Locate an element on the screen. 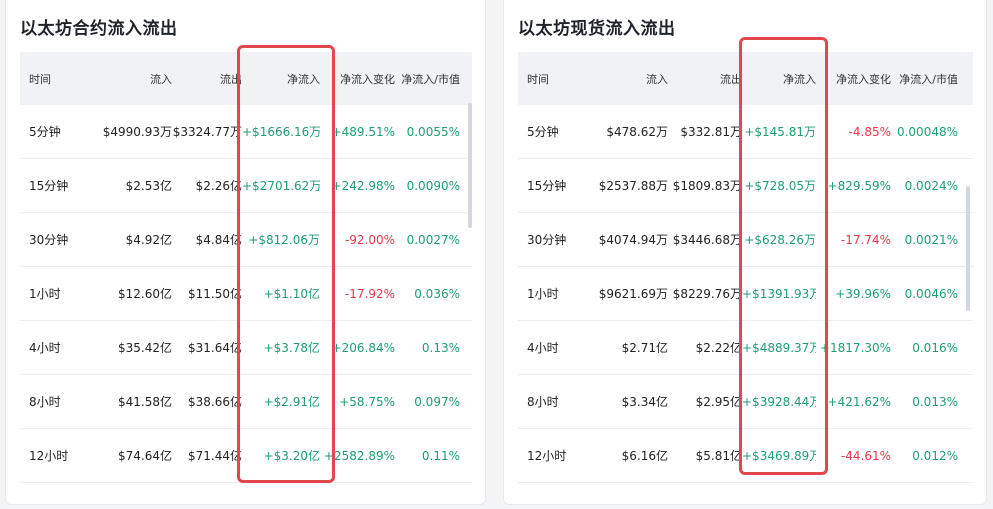  cell-net-inflow: +$3.78亿 is located at coordinates (291, 348).